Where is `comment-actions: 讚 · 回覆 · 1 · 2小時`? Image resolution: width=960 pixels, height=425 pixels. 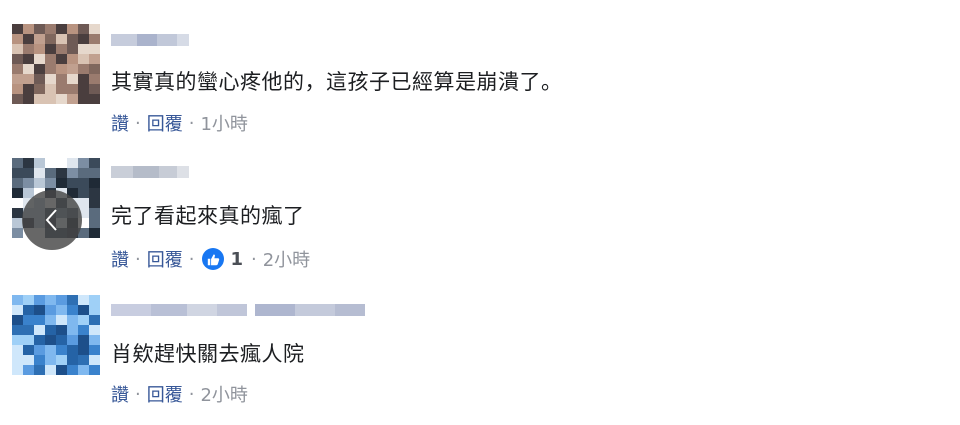
comment-actions: 讚 · 回覆 · 1 · 2小時 is located at coordinates (210, 259).